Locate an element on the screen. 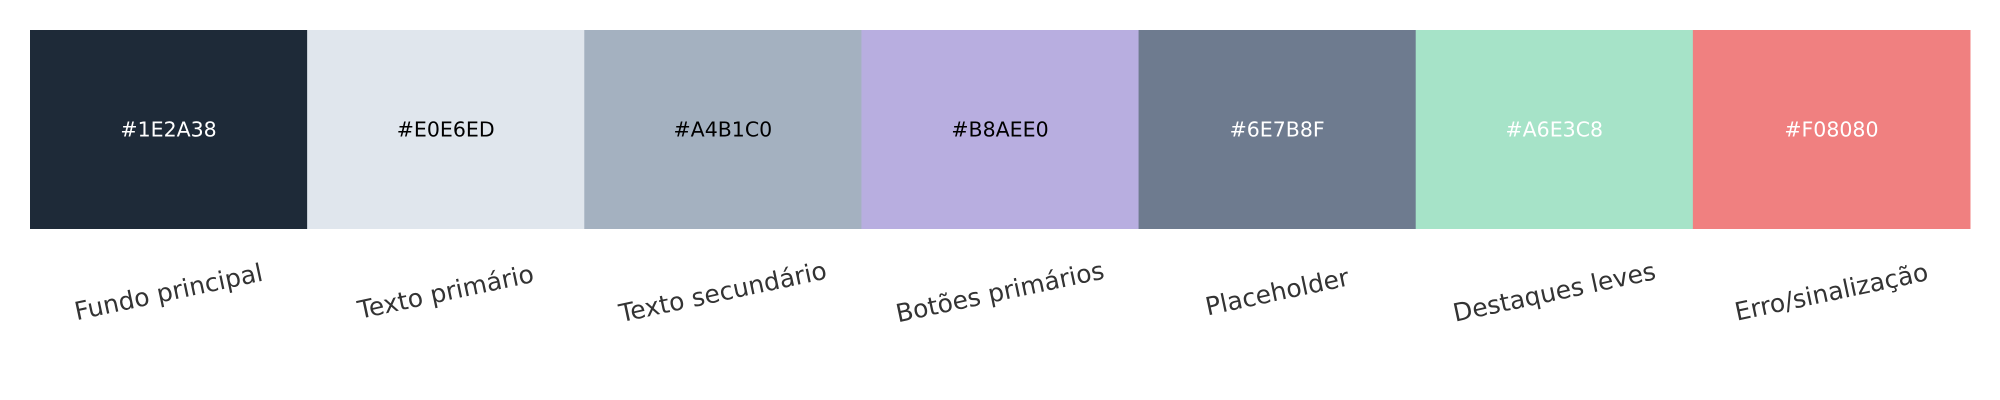  swatch-hex-label: #A4B1C0 is located at coordinates (723, 130).